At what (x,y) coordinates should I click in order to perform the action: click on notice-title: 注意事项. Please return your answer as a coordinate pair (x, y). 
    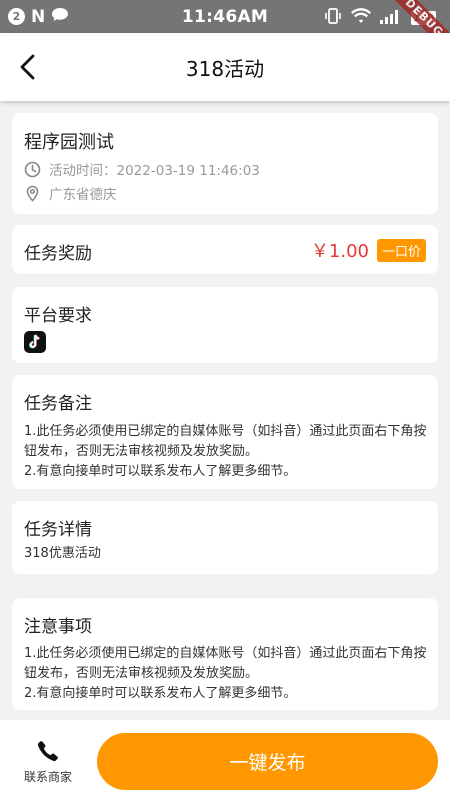
    Looking at the image, I should click on (58, 627).